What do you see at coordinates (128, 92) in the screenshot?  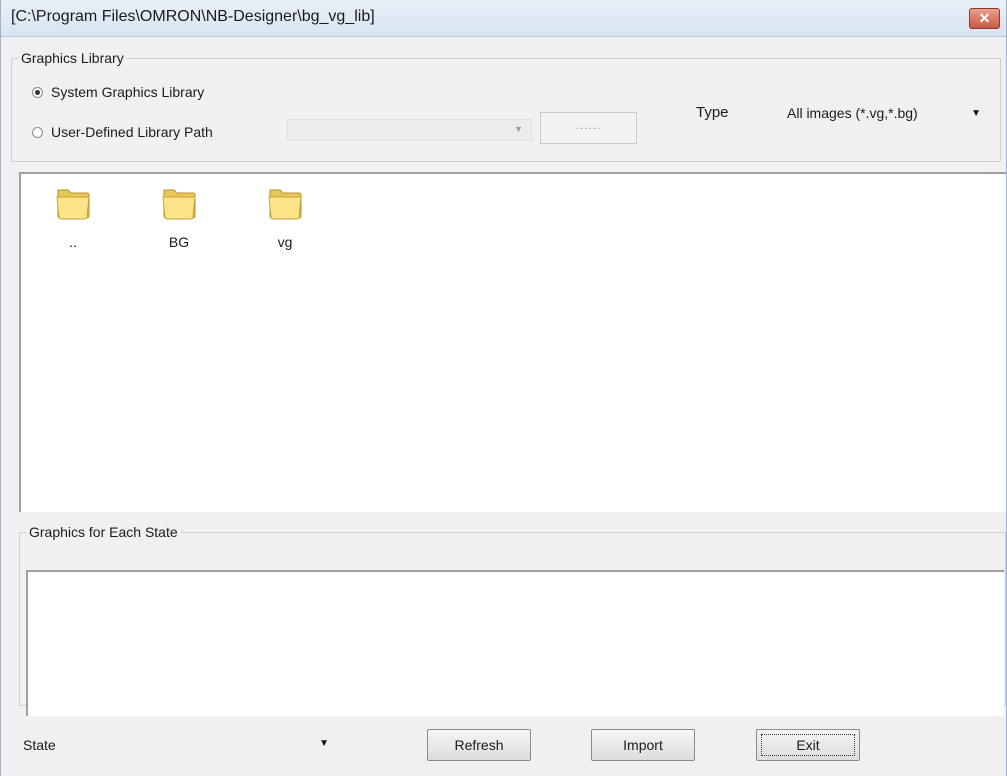 I see `system-library-label: System Graphics Library` at bounding box center [128, 92].